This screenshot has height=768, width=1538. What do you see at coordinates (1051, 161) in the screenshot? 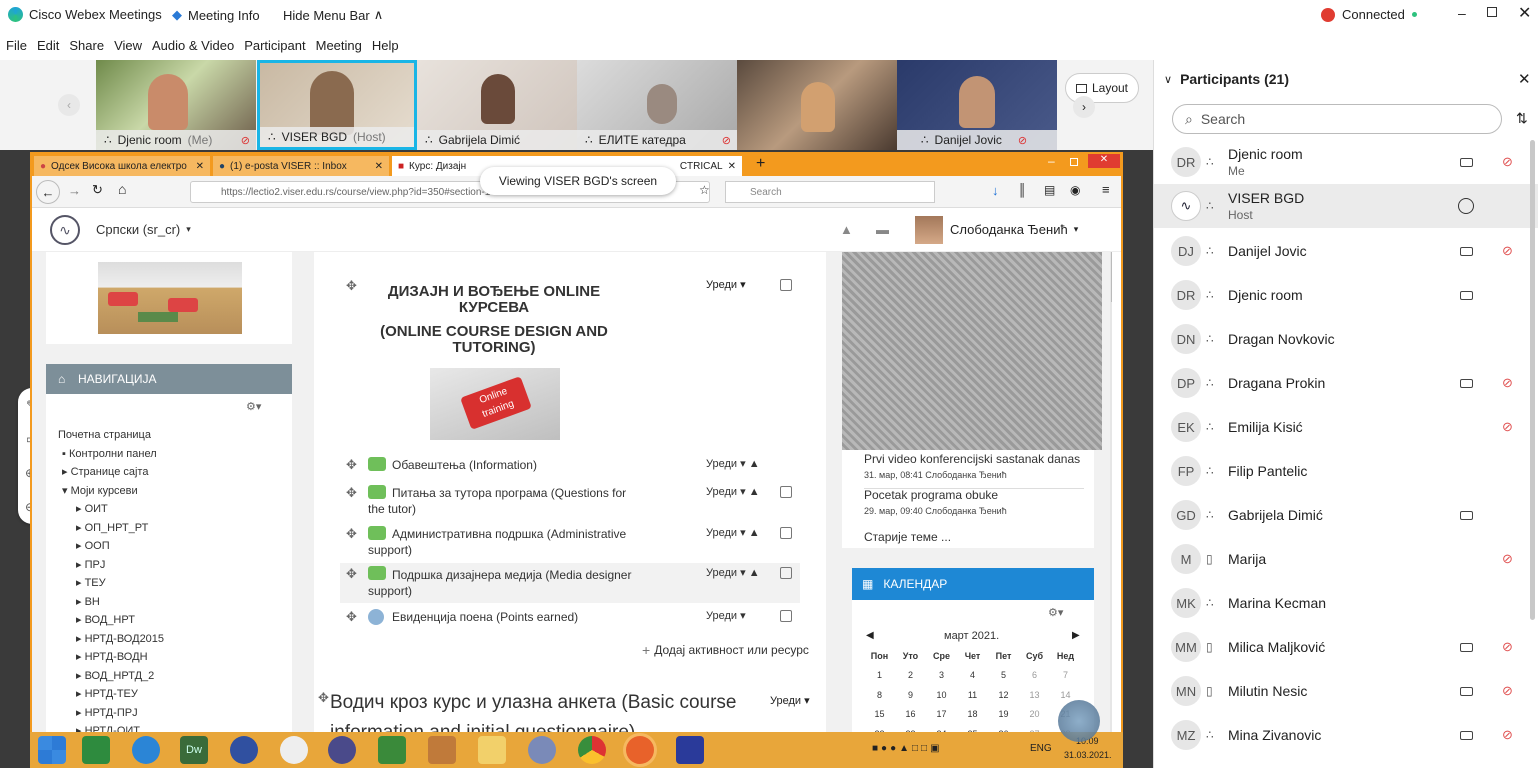
I see `browser-minimize-button: –` at bounding box center [1051, 161].